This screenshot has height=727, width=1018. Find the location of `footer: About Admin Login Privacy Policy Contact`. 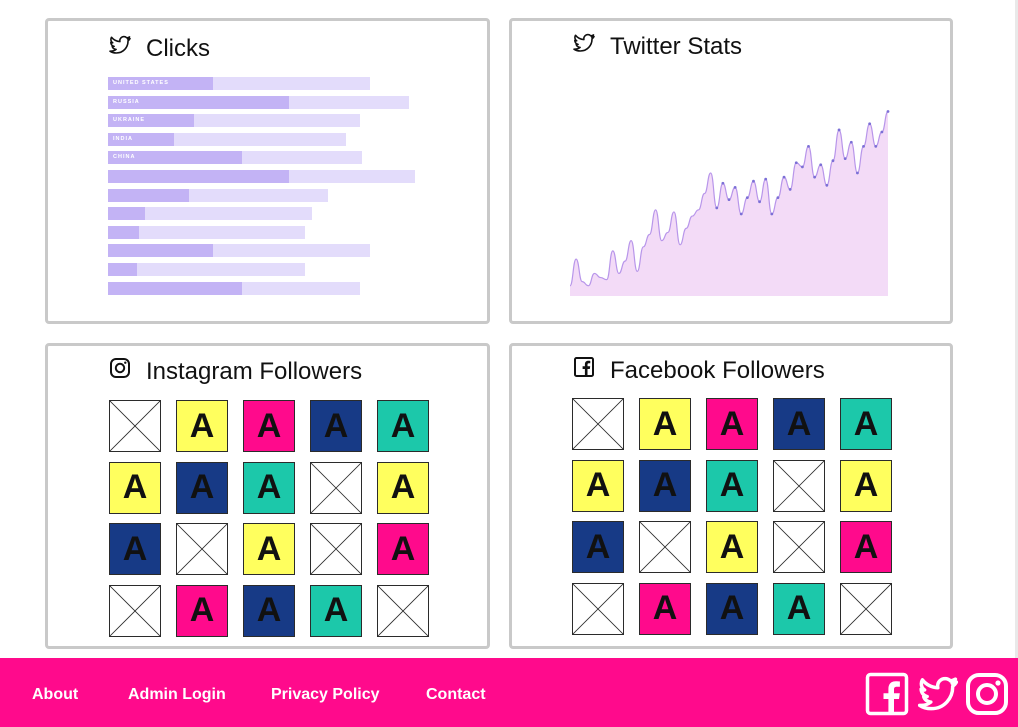

footer: About Admin Login Privacy Policy Contact is located at coordinates (509, 692).